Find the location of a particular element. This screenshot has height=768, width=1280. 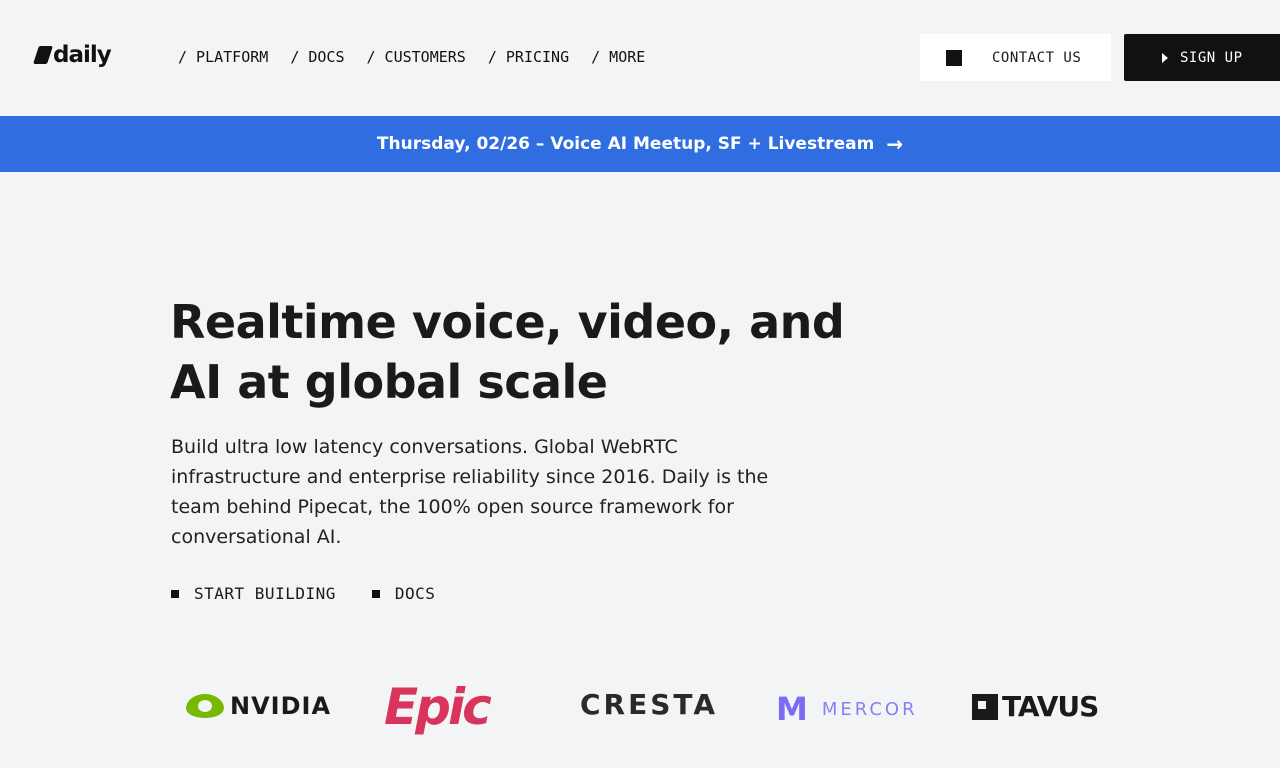

sign-up-label: SIGN UP is located at coordinates (1211, 57).